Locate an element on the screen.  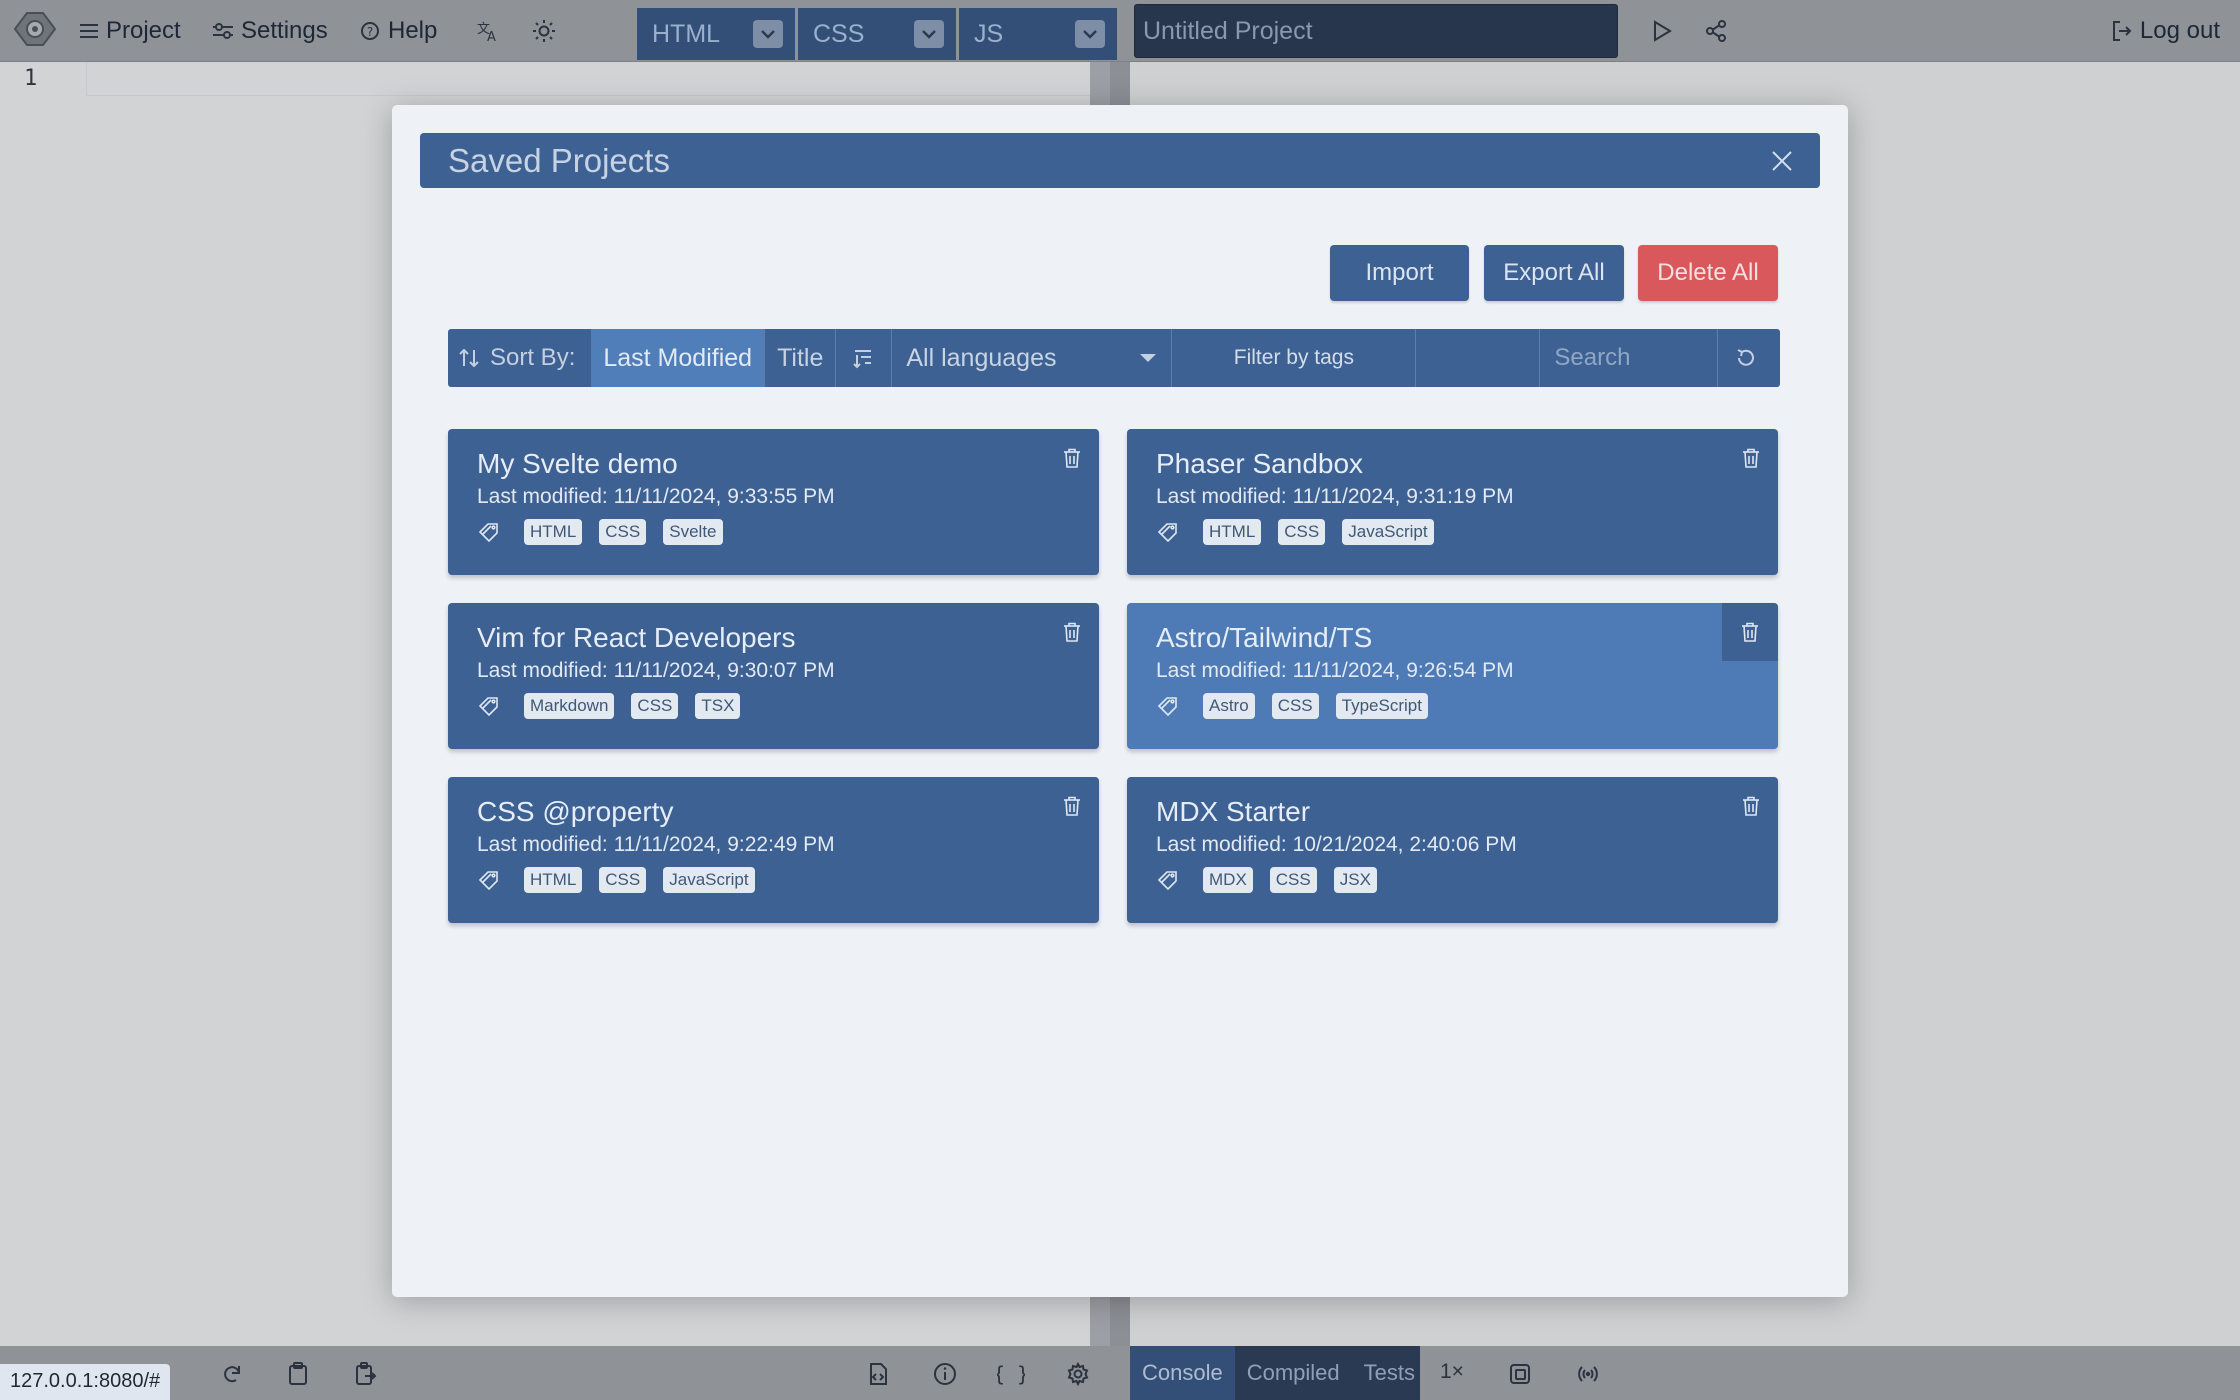
tab-tests: Tests is located at coordinates (1389, 1373).